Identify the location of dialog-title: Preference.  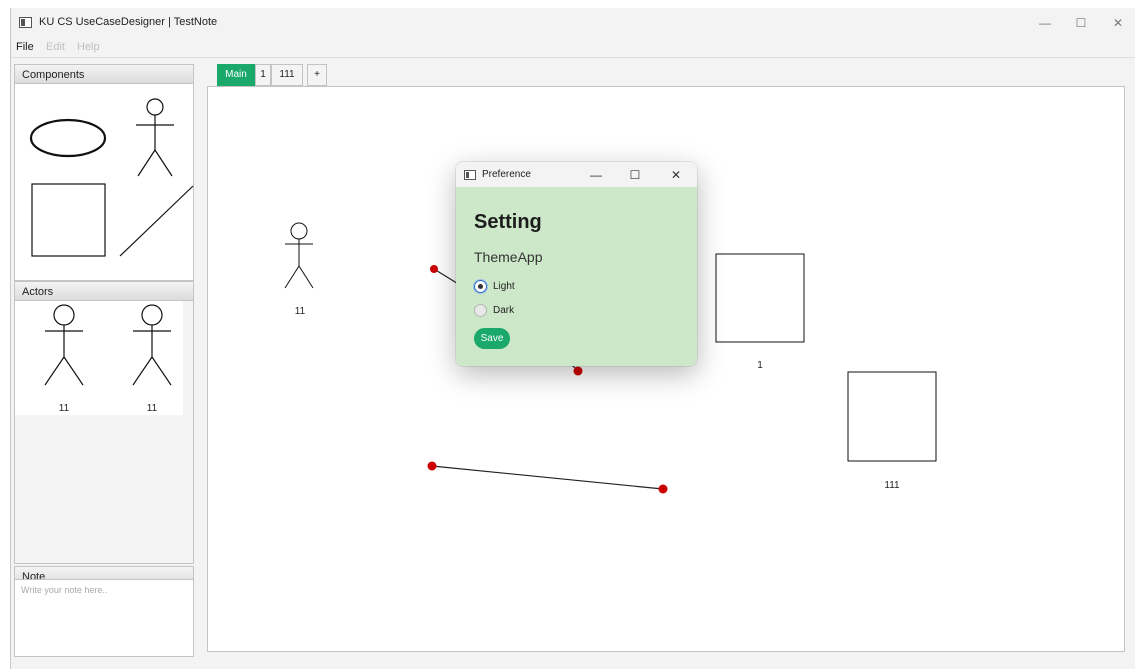
(506, 174).